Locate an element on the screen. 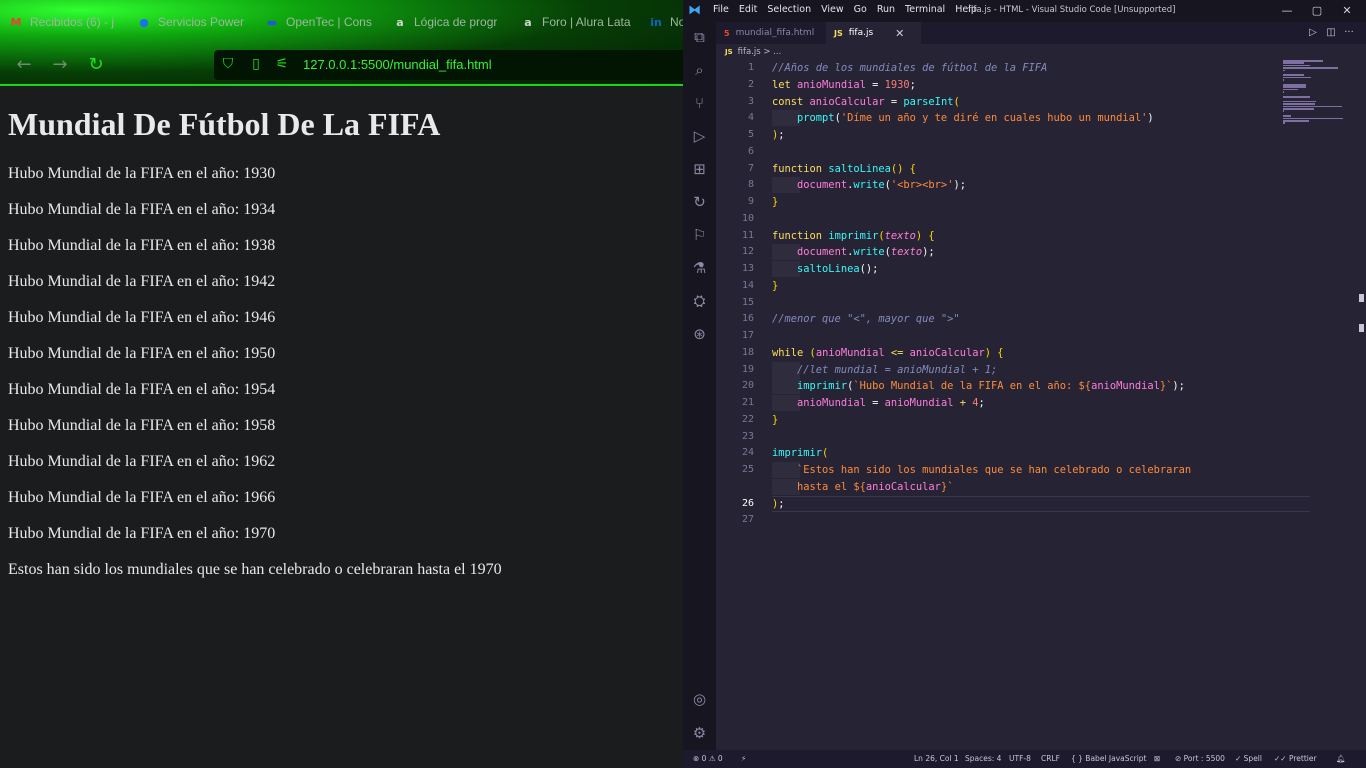 This screenshot has width=1366, height=768. url-text: 127.0.0.1:5500/mundial_fifa.html is located at coordinates (397, 64).